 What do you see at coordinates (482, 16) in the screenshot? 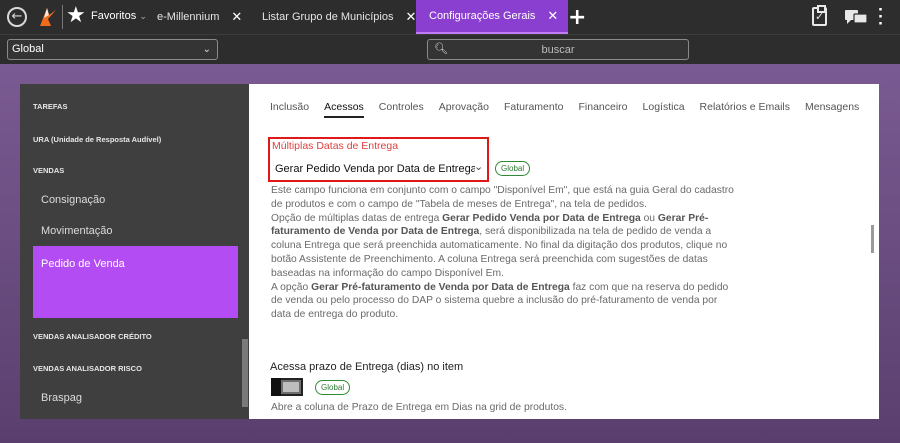
I see `tab-label: Configurações Gerais` at bounding box center [482, 16].